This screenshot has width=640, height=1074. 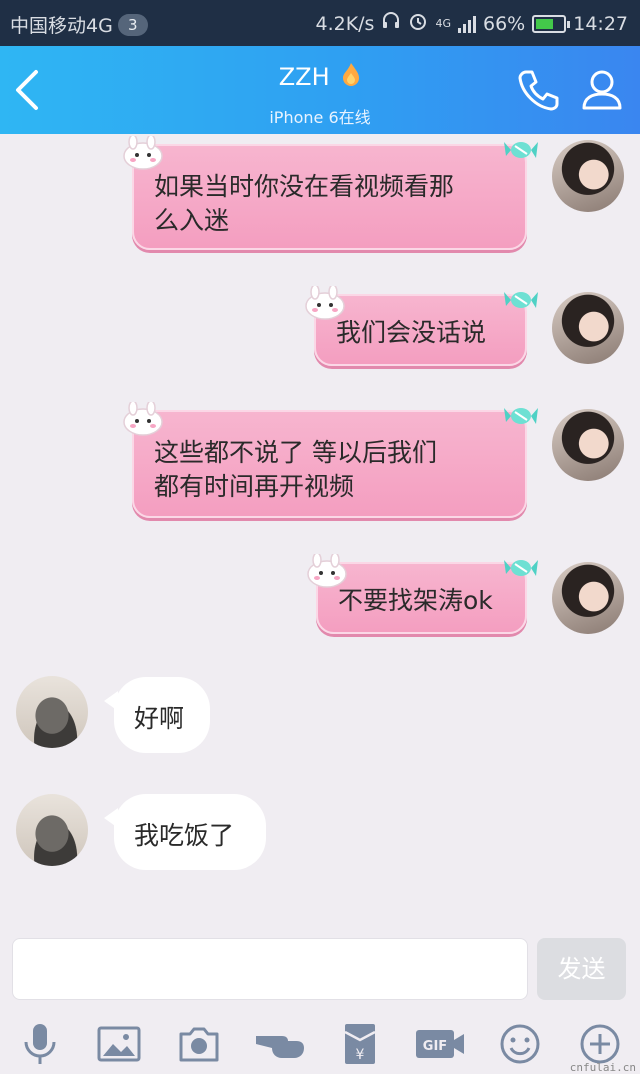 I want to click on outgoing-message: 这些都不说了 等以后我们 都有时间再开视频, so click(x=330, y=459).